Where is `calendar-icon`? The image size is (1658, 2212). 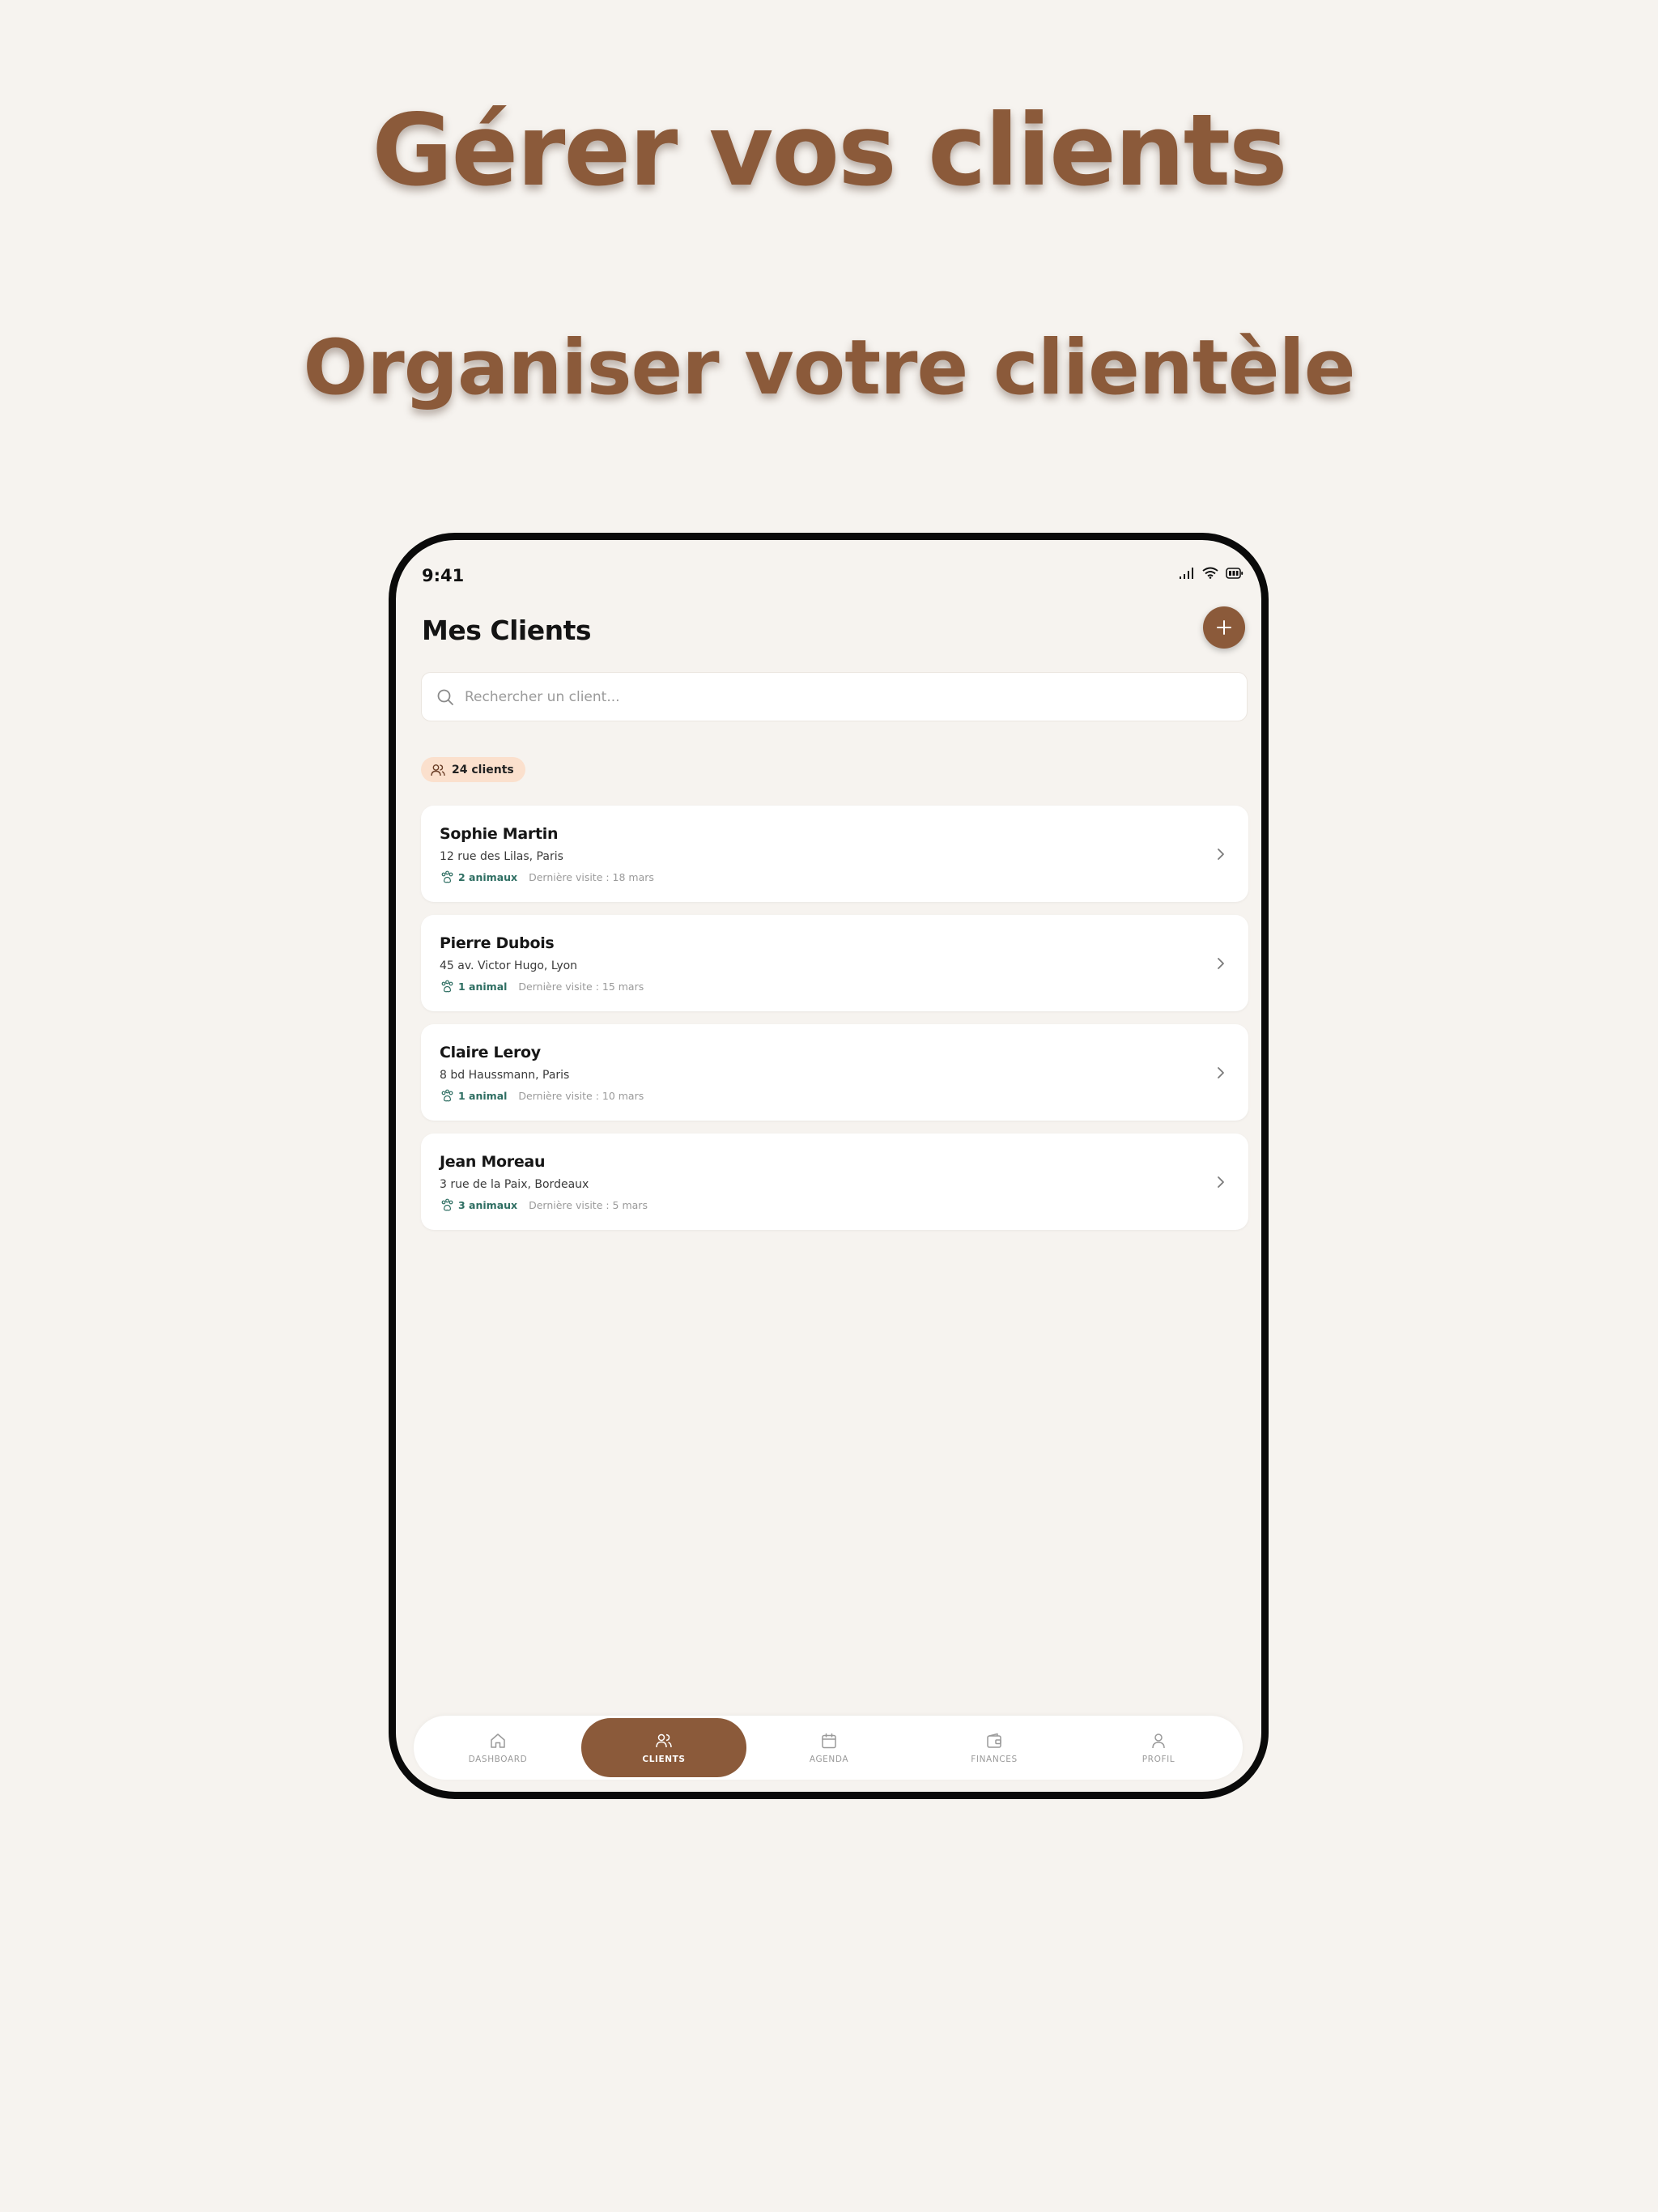 calendar-icon is located at coordinates (829, 1741).